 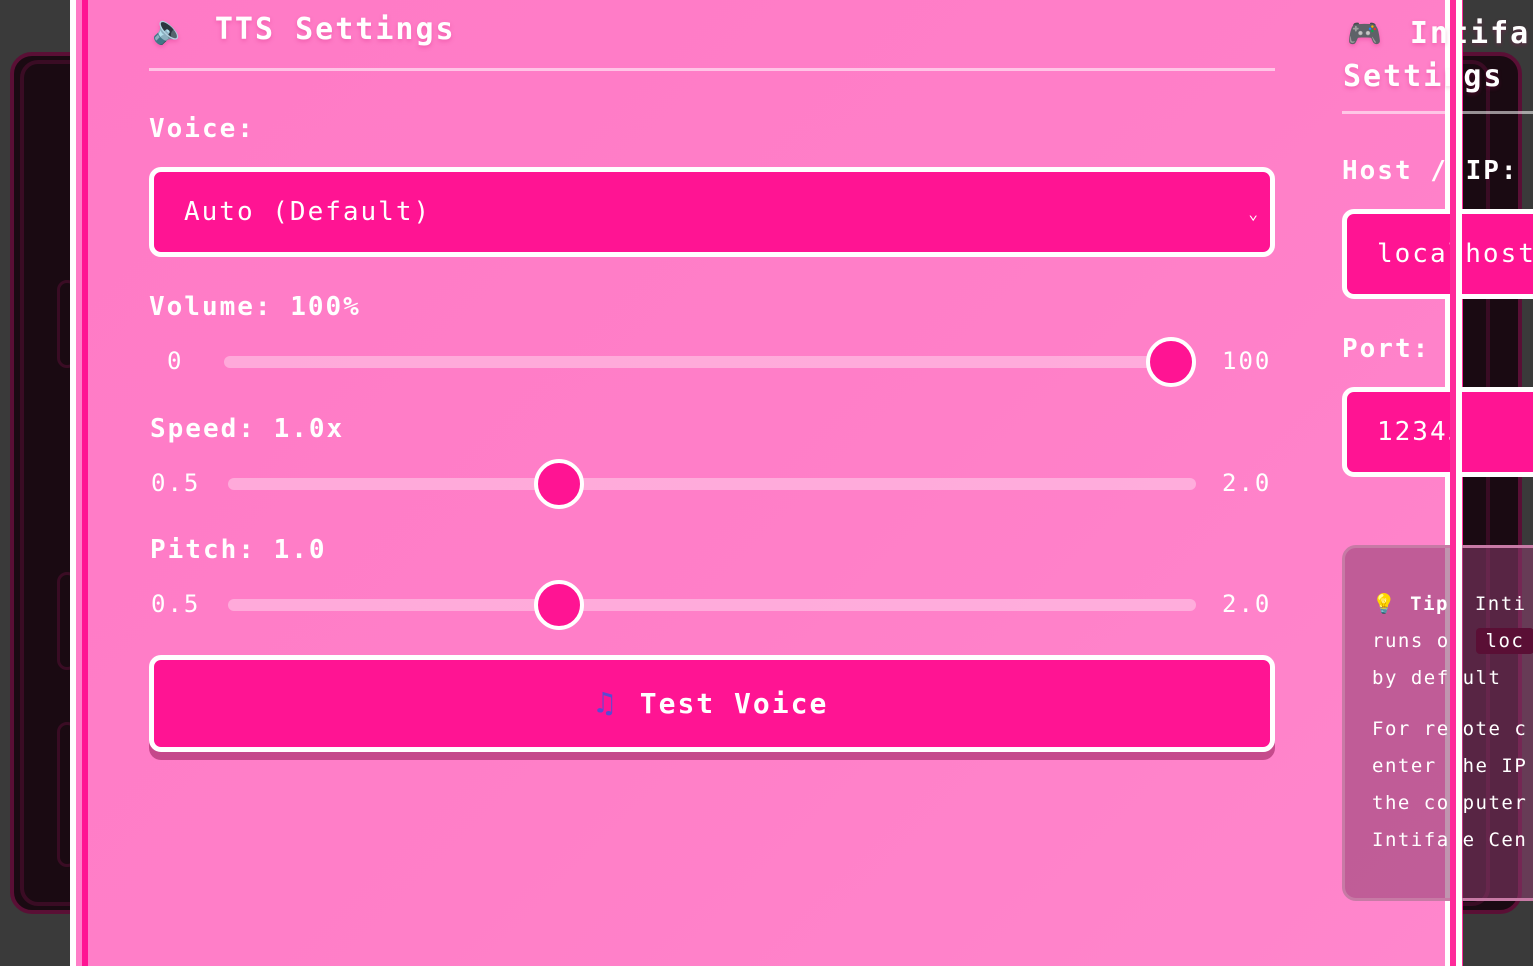 I want to click on speaker-icon: 🔈, so click(x=170, y=29).